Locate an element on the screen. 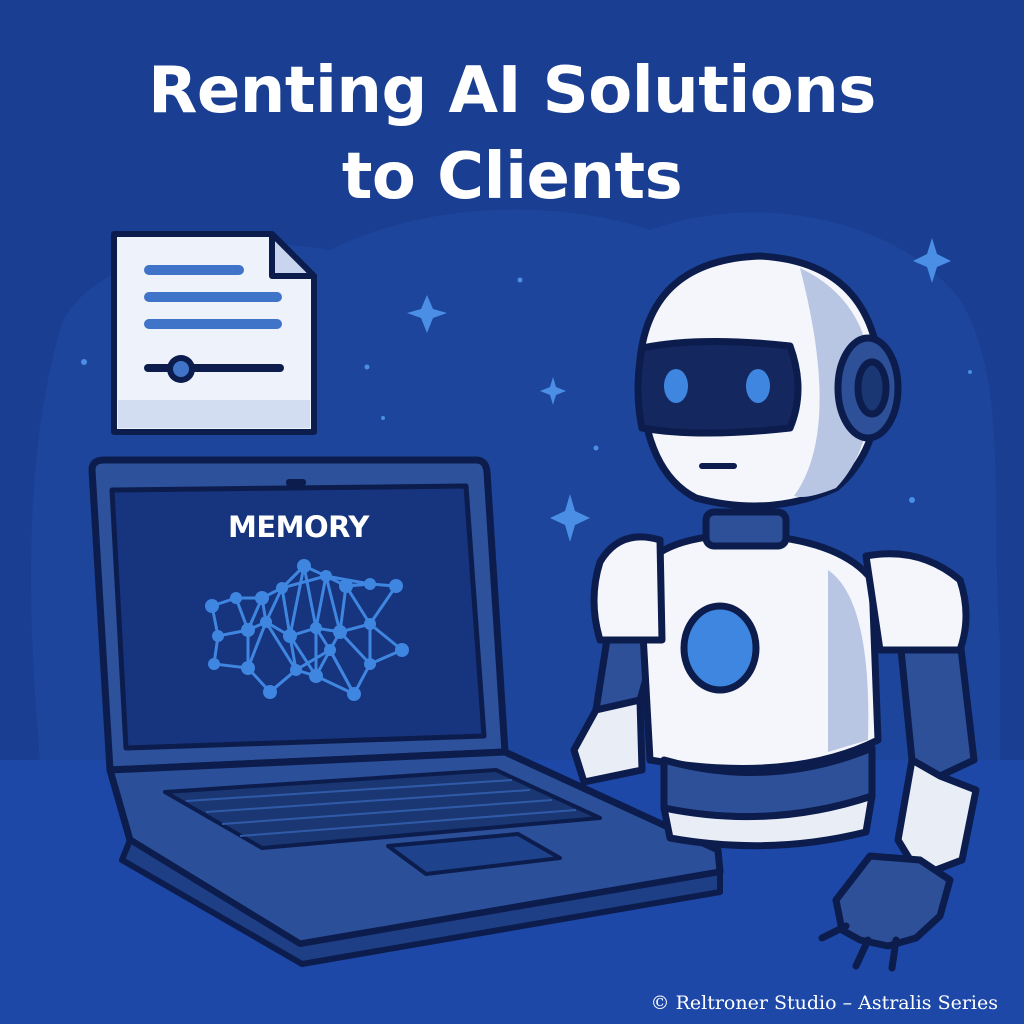  credit-caption: © Reltroner Studio – Astralis Series is located at coordinates (824, 1003).